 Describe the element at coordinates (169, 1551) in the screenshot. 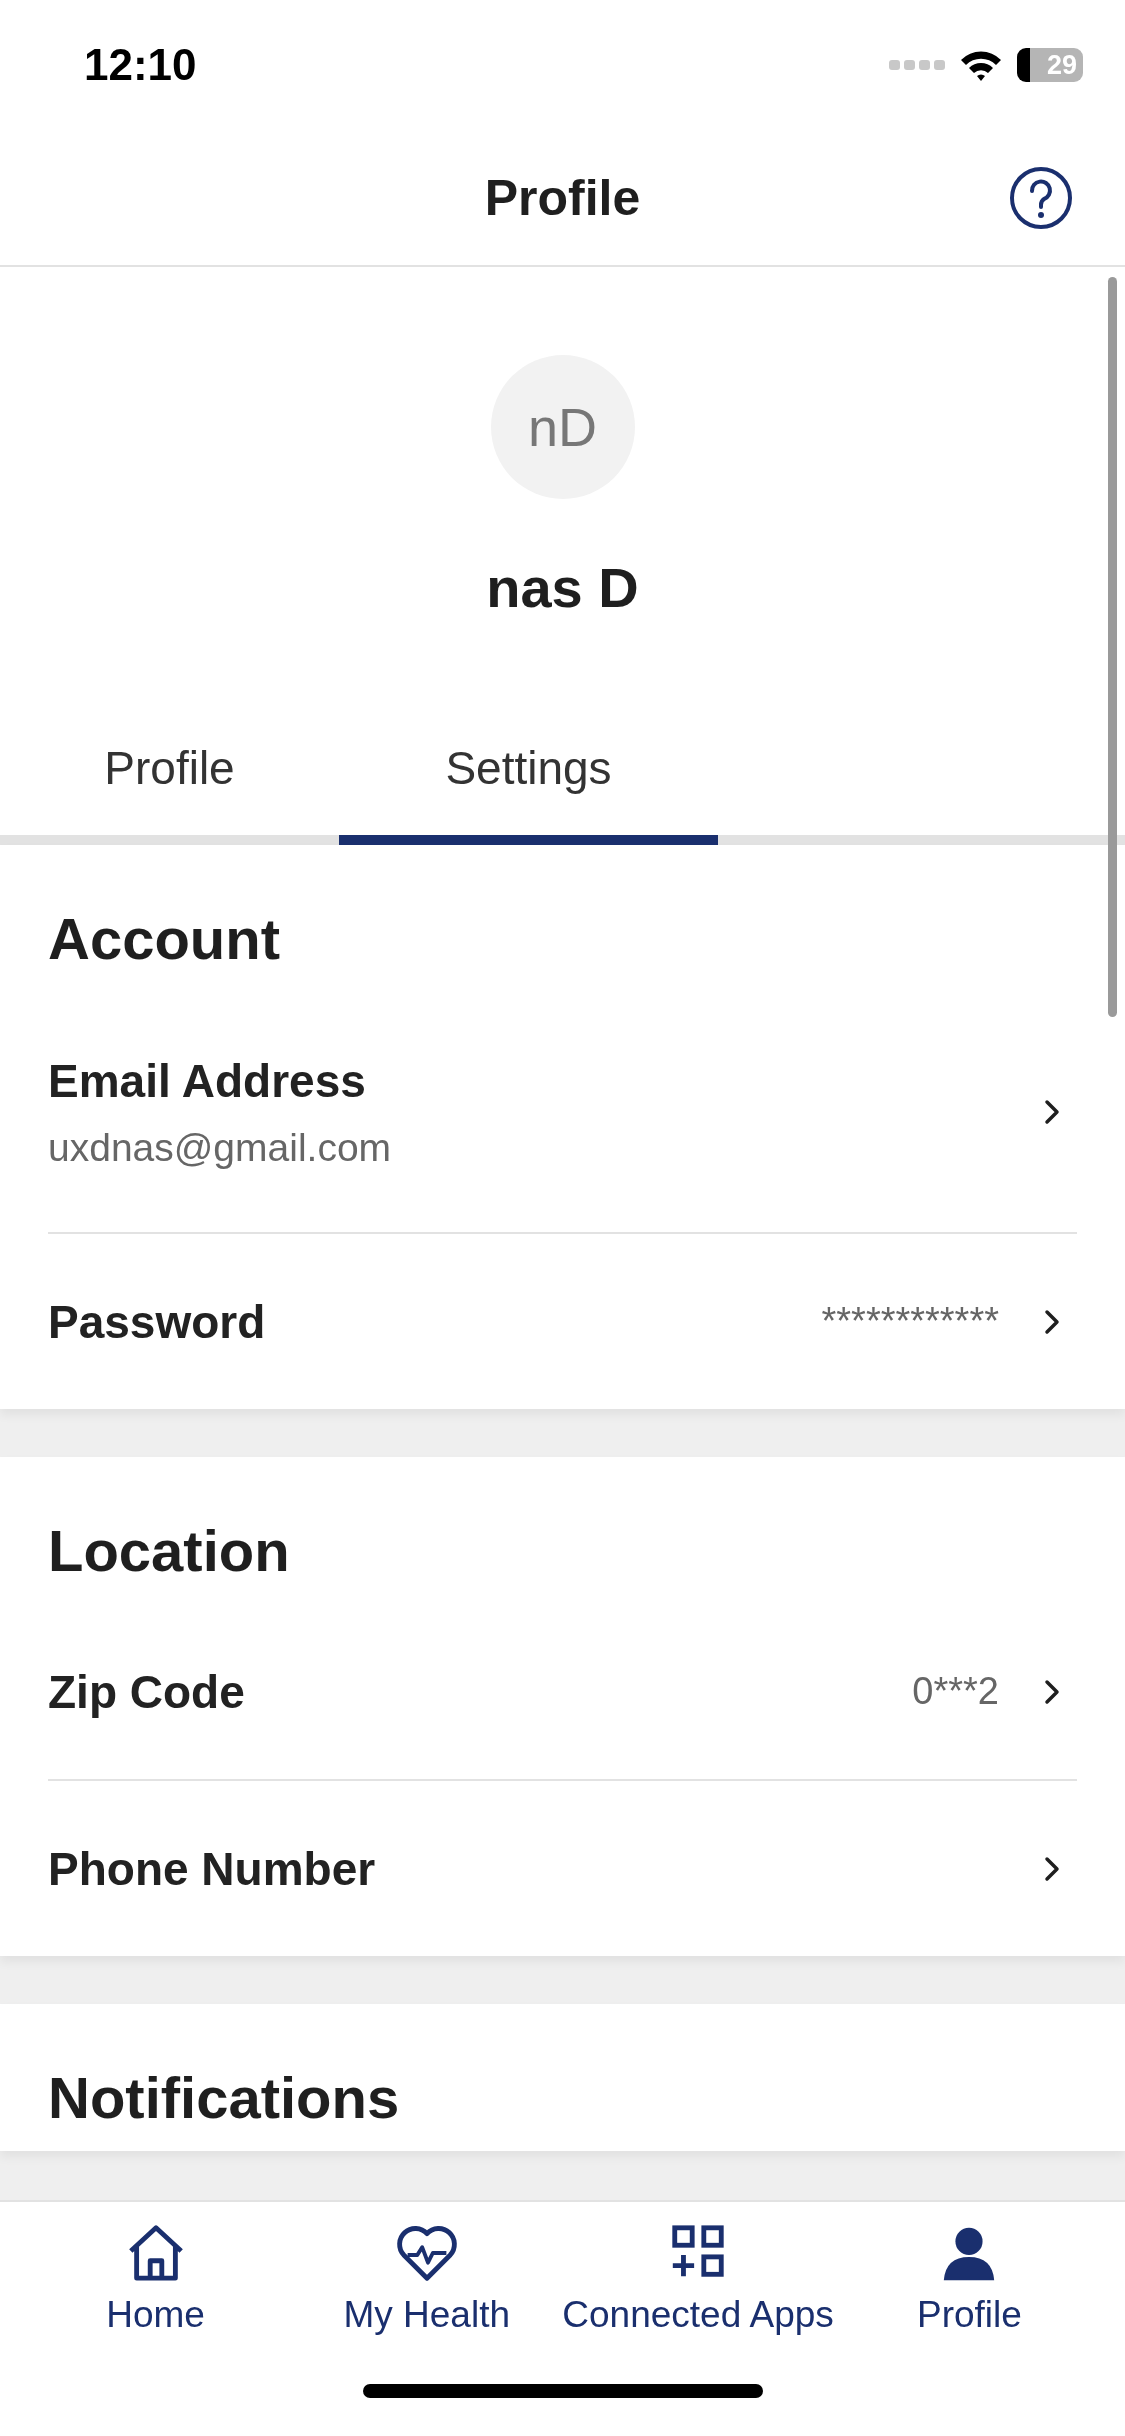

I see `section-heading: Location` at that location.